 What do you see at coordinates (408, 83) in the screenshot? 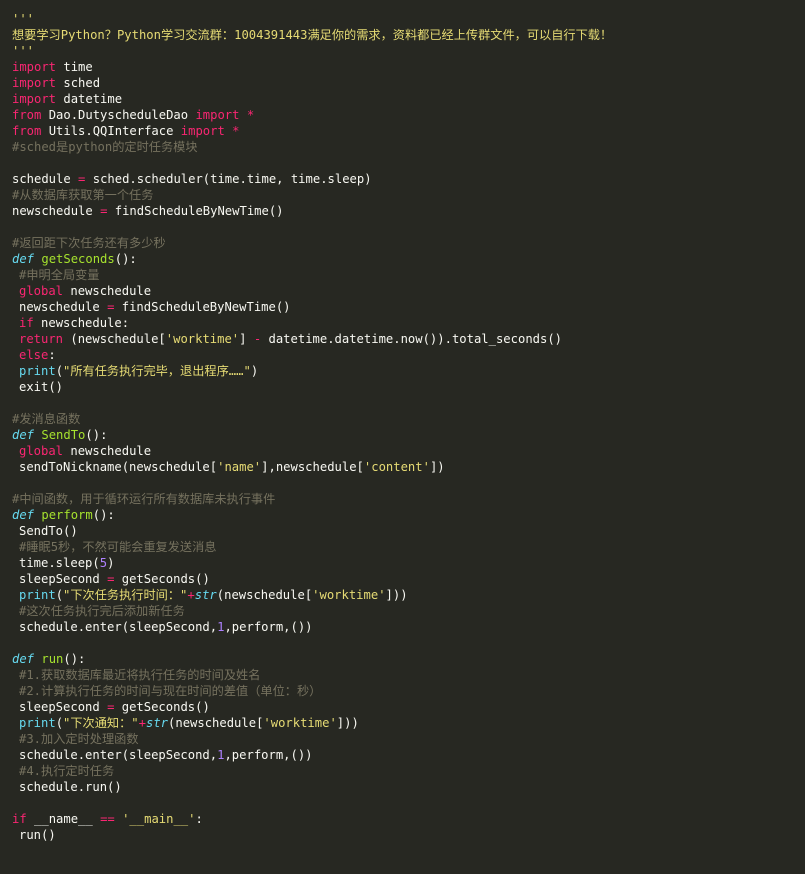
I see `code-line: import sched` at bounding box center [408, 83].